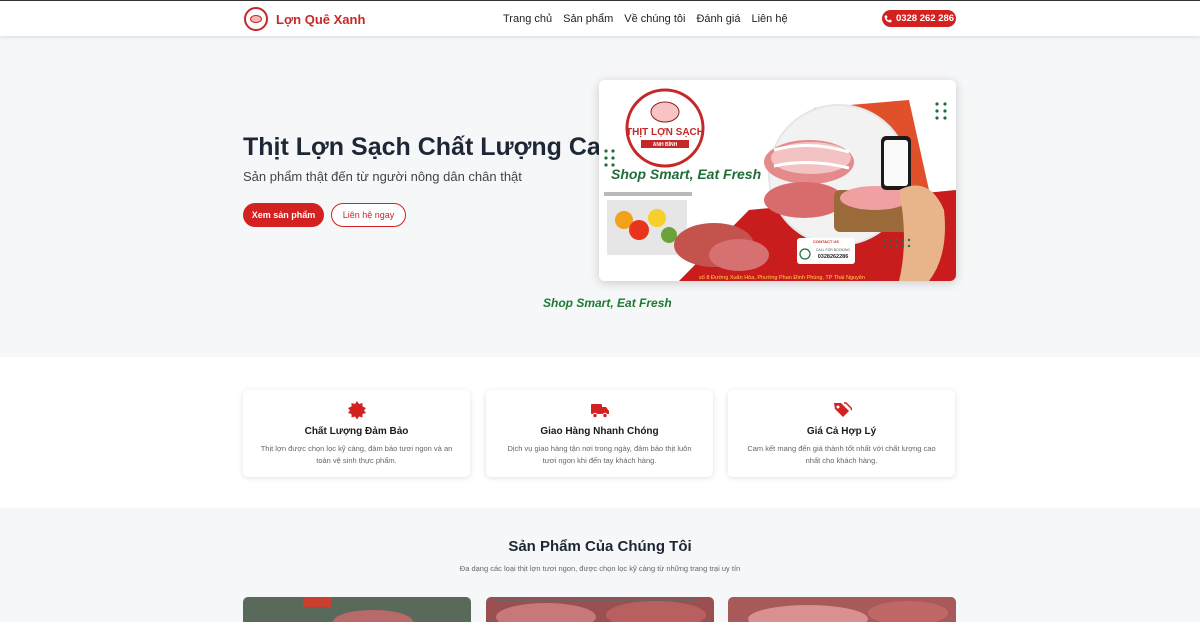  What do you see at coordinates (599, 411) in the screenshot?
I see `truck-icon` at bounding box center [599, 411].